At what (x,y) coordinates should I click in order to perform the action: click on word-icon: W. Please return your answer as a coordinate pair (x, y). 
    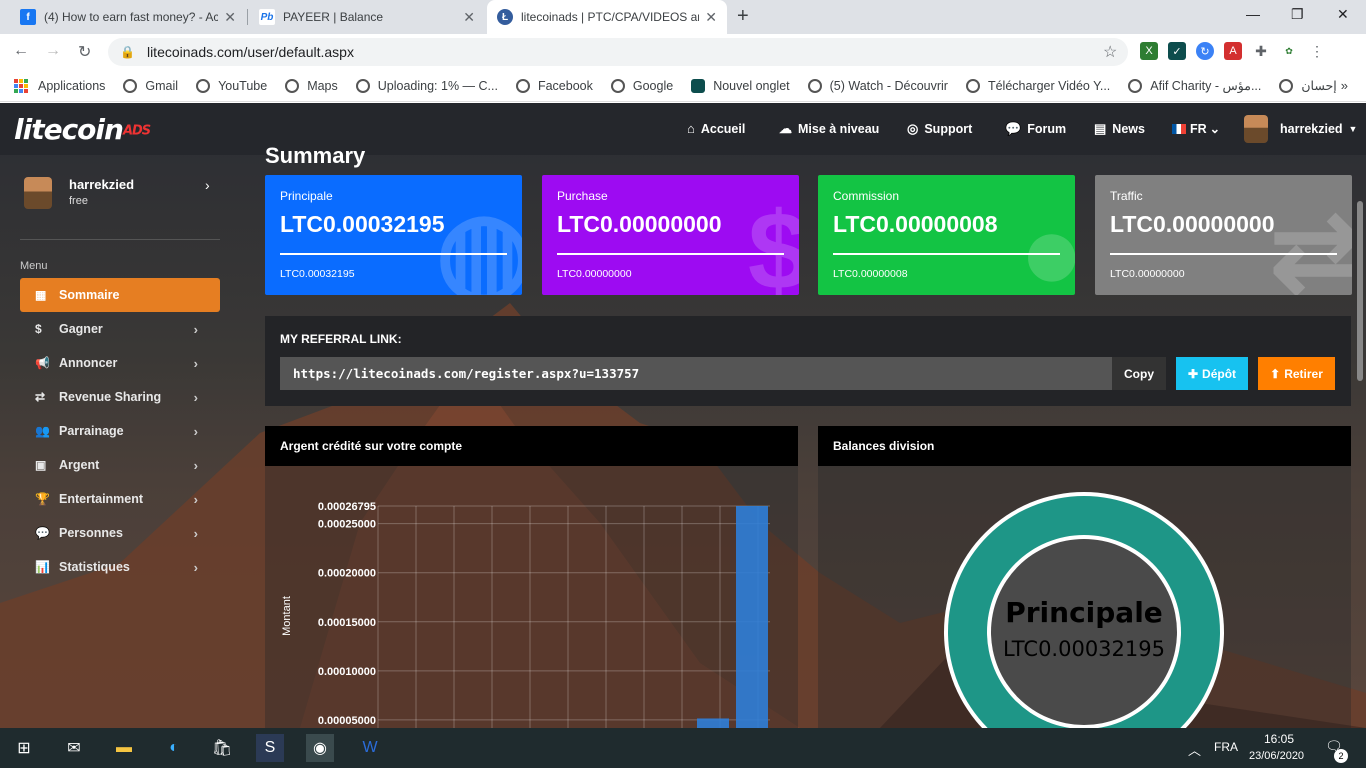
    Looking at the image, I should click on (370, 748).